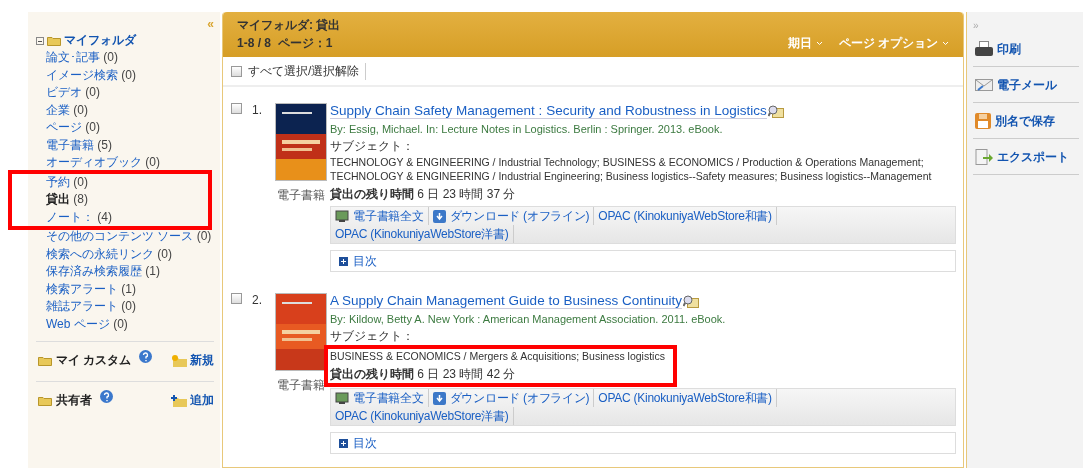 The width and height of the screenshot is (1083, 468). What do you see at coordinates (423, 195) in the screenshot?
I see `loan-time-remaining: 貸出の残り時間 6 日 23 時間 37 分` at bounding box center [423, 195].